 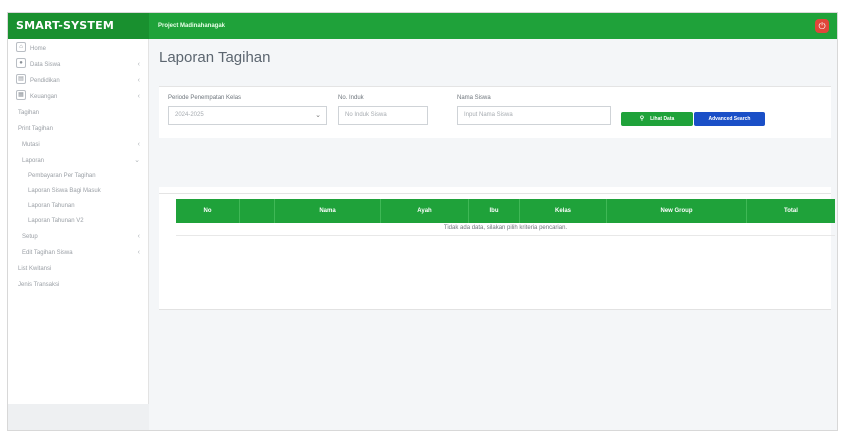 I want to click on divider, so click(x=505, y=235).